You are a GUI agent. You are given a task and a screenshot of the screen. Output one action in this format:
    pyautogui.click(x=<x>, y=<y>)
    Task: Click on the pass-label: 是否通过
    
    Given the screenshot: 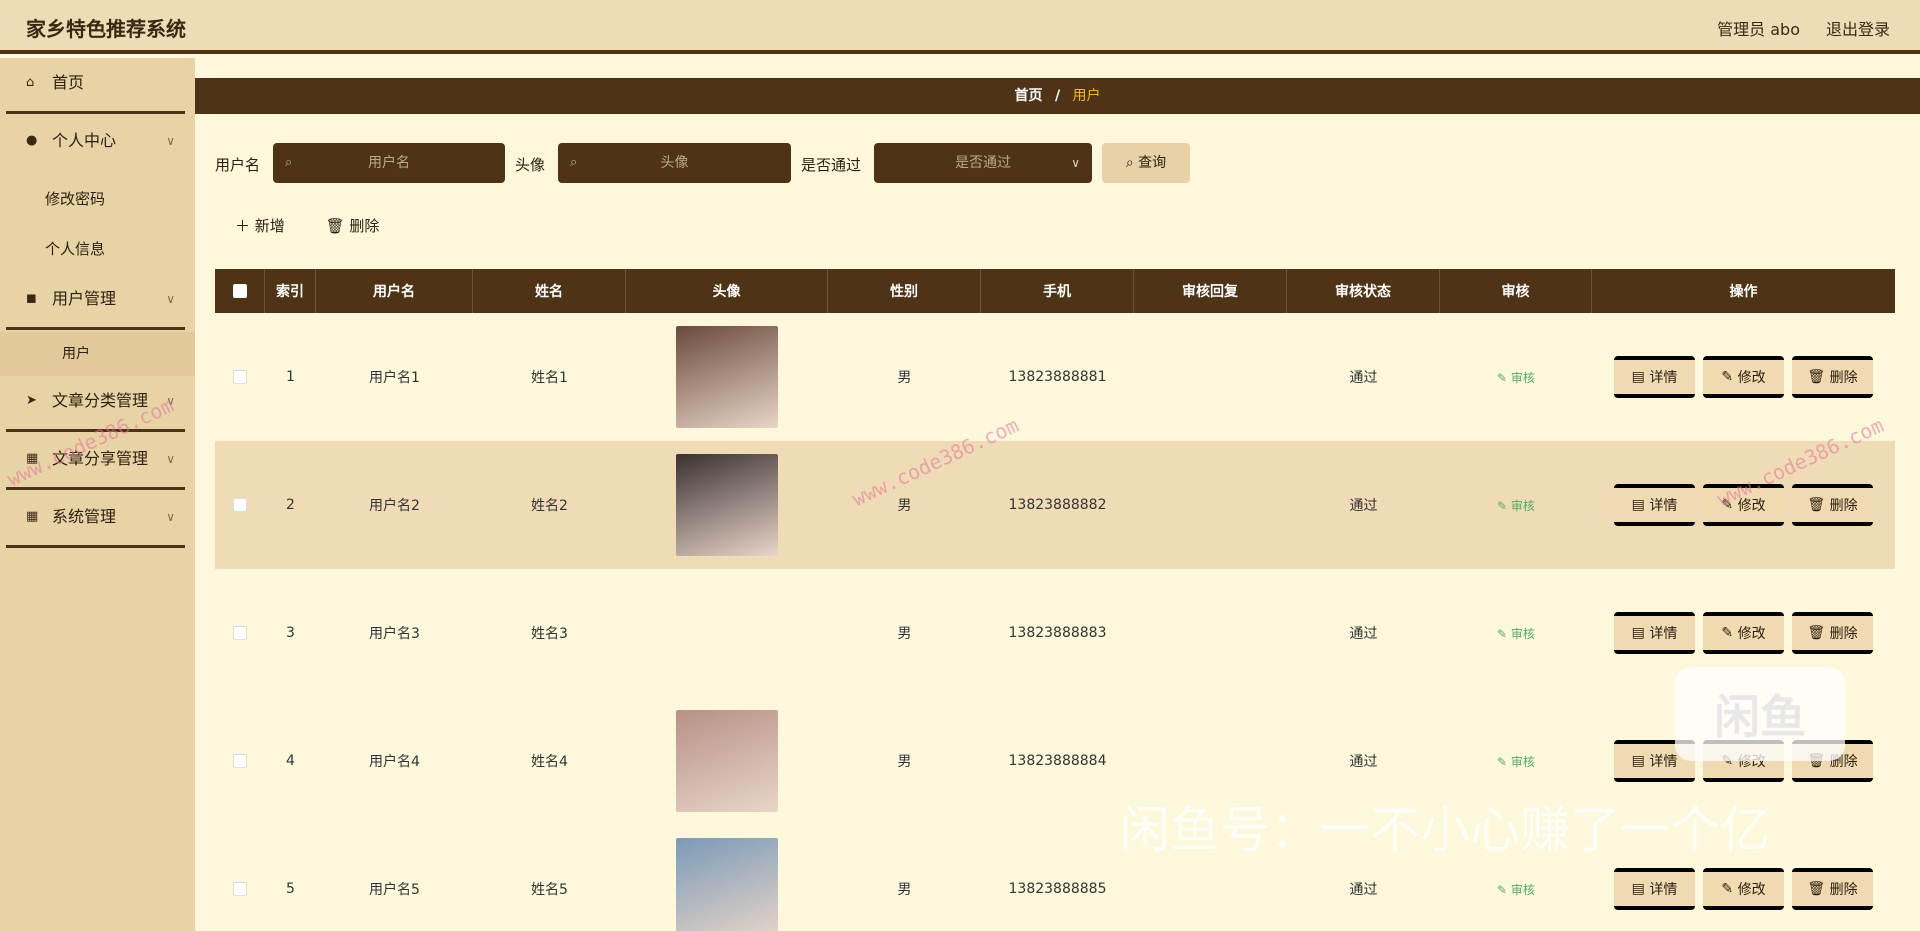 What is the action you would take?
    pyautogui.click(x=831, y=165)
    